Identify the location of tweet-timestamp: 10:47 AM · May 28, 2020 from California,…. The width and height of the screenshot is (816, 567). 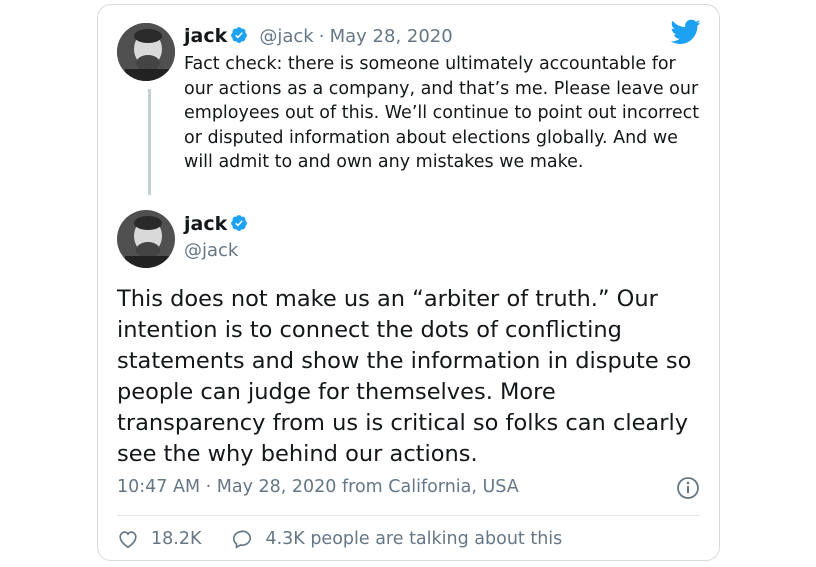
(318, 487).